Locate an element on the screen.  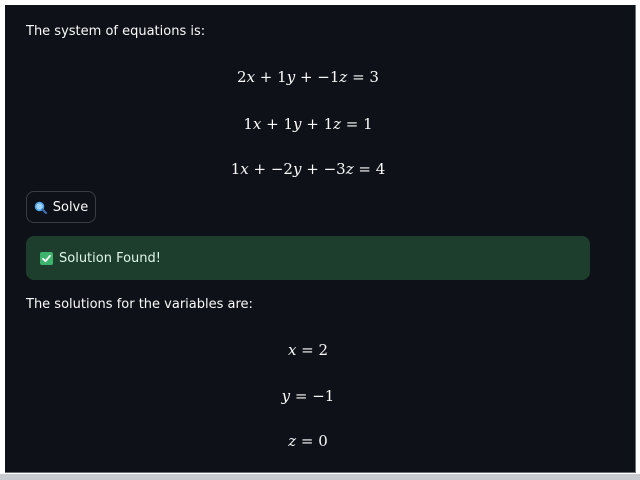
eq2-rhs: 1 is located at coordinates (368, 124).